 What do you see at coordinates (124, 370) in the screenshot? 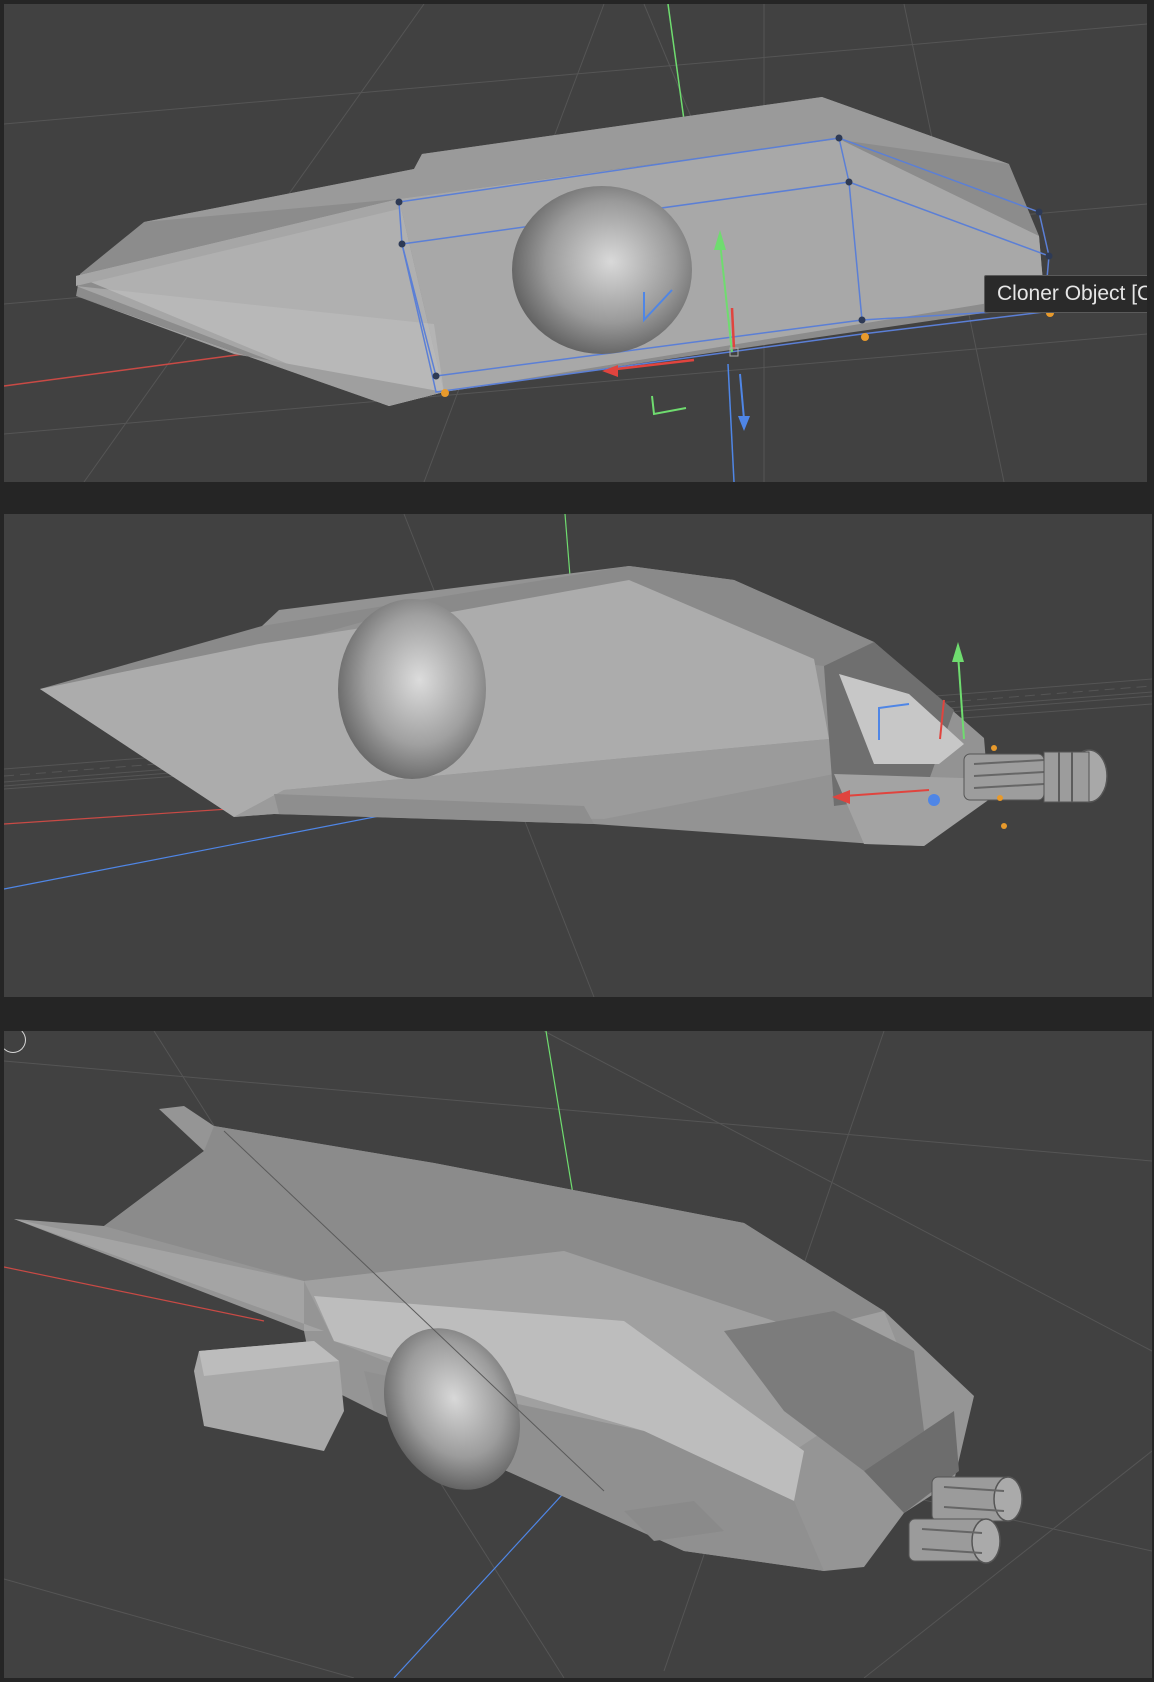
I see `world-x-axis` at bounding box center [124, 370].